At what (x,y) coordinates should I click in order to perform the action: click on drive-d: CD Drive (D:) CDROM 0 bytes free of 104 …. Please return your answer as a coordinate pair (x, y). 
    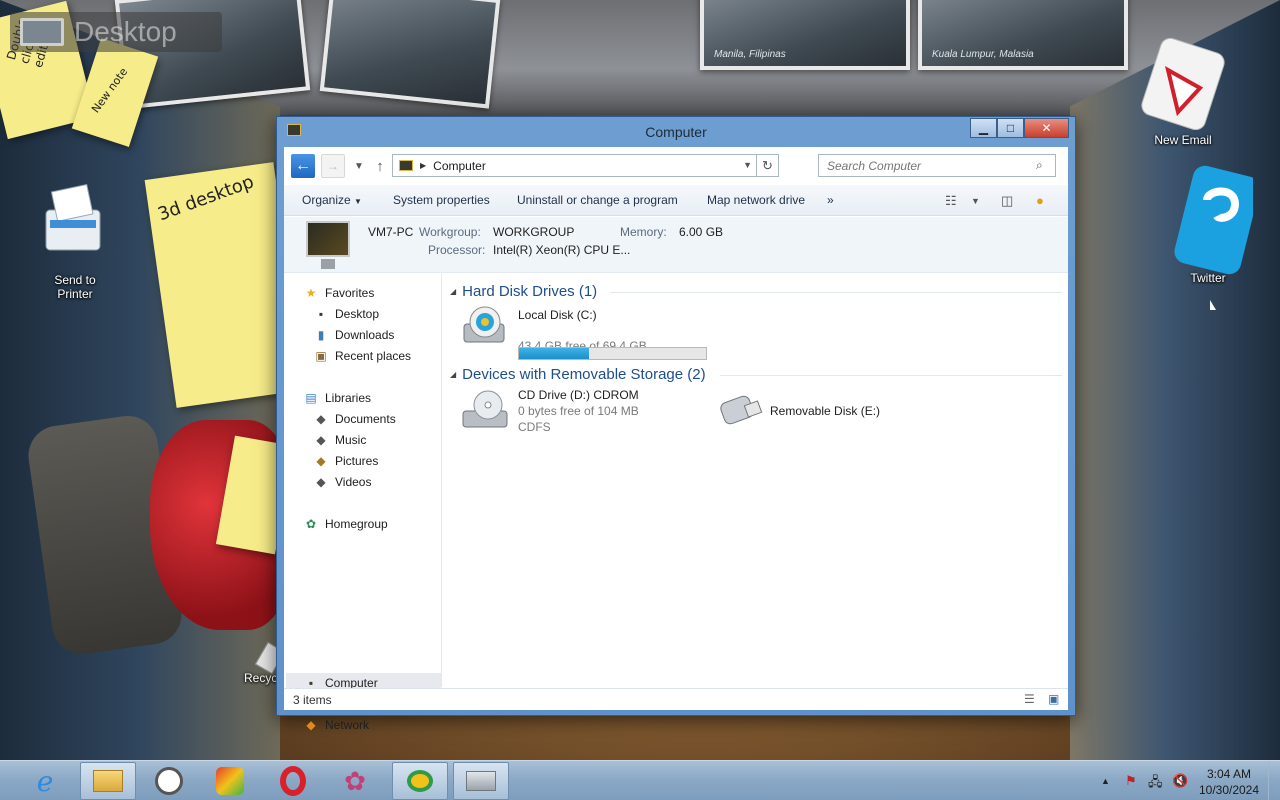
    Looking at the image, I should click on (575, 411).